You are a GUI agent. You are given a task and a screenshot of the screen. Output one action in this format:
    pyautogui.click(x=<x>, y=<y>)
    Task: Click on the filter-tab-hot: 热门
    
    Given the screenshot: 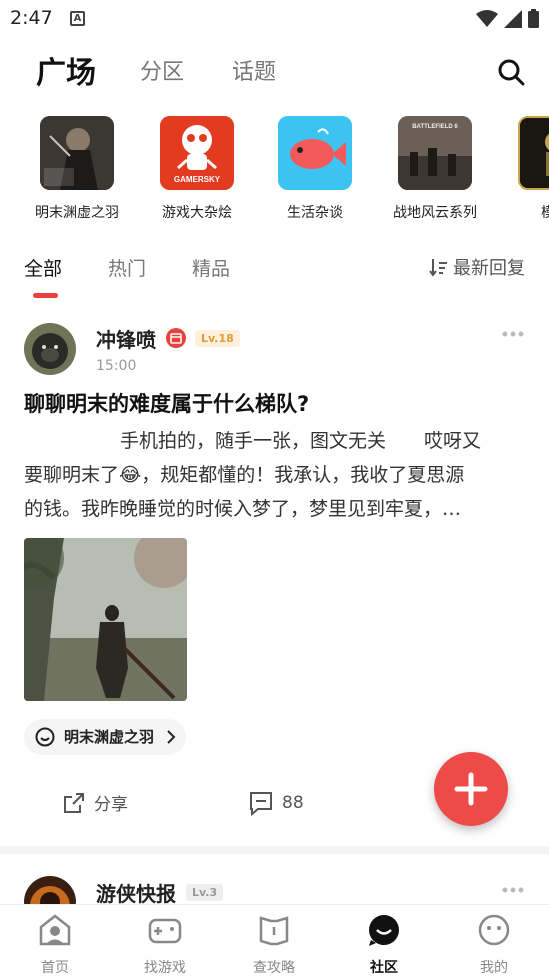 What is the action you would take?
    pyautogui.click(x=127, y=267)
    